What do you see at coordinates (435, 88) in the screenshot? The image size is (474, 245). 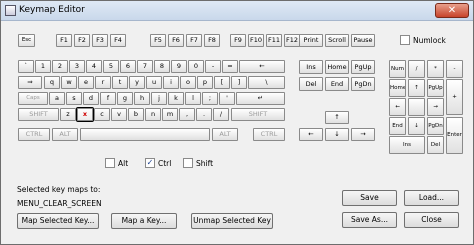 I see `key-pgup-numpad: PgUp` at bounding box center [435, 88].